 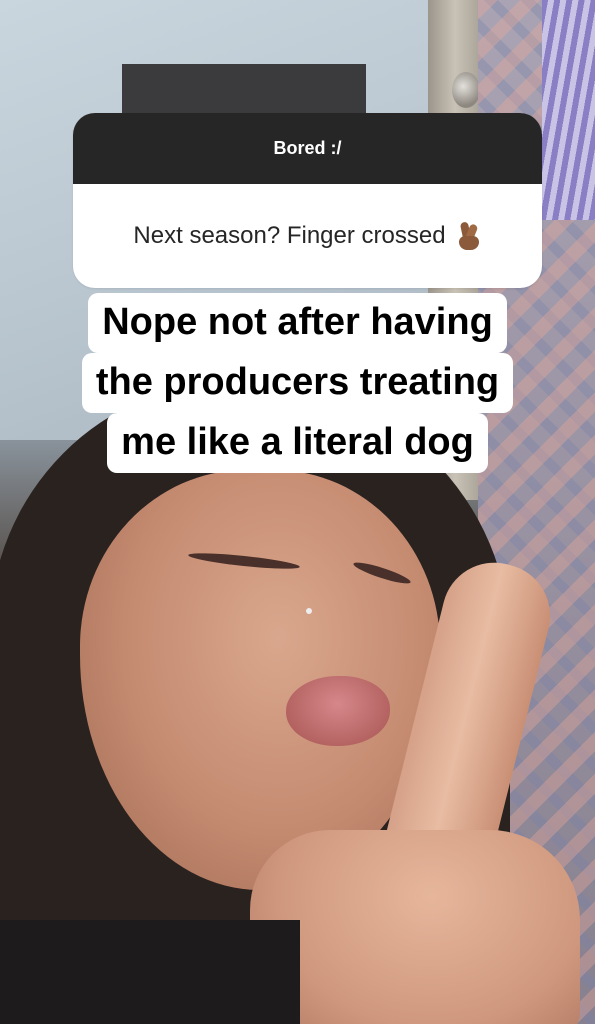 What do you see at coordinates (150, 972) in the screenshot?
I see `dark-clothing` at bounding box center [150, 972].